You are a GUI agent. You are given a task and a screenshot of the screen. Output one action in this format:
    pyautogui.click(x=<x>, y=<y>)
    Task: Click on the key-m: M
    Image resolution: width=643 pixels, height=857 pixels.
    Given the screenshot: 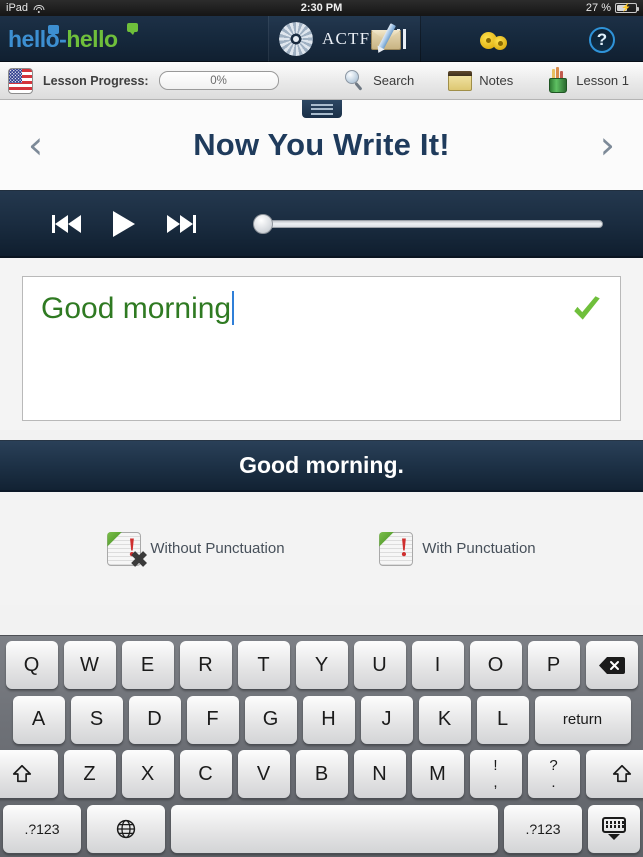 What is the action you would take?
    pyautogui.click(x=437, y=774)
    